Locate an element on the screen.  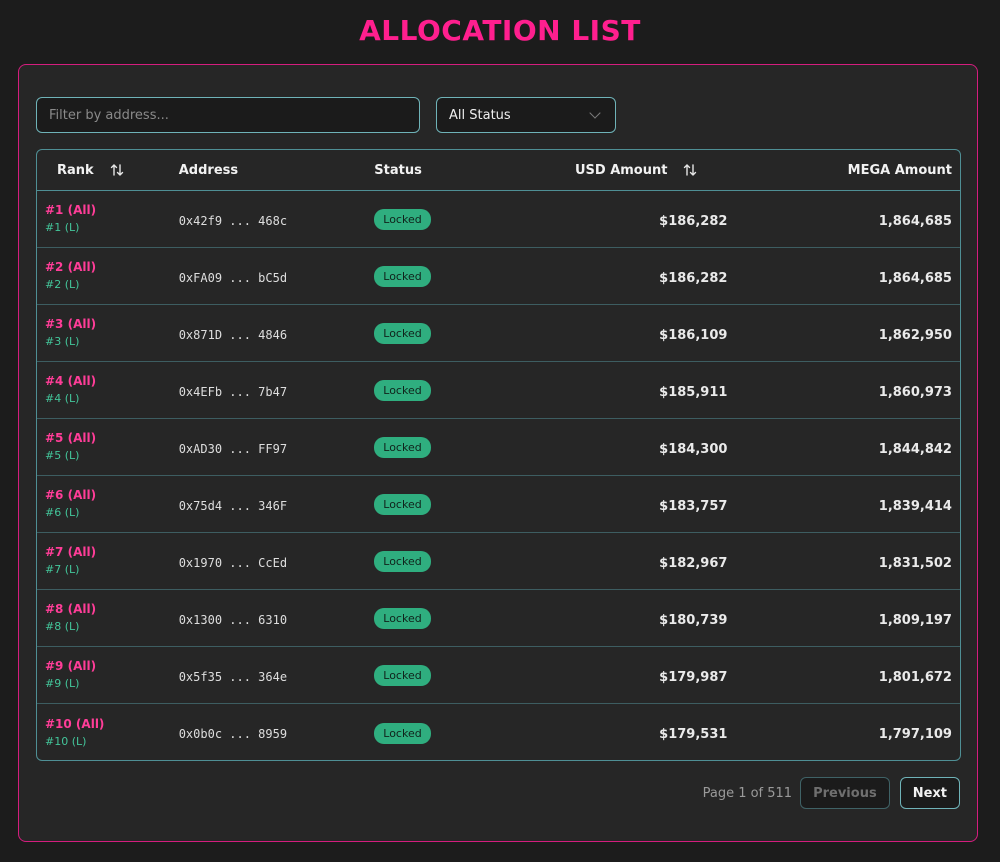
usd-cell: $186,282 is located at coordinates (624, 219).